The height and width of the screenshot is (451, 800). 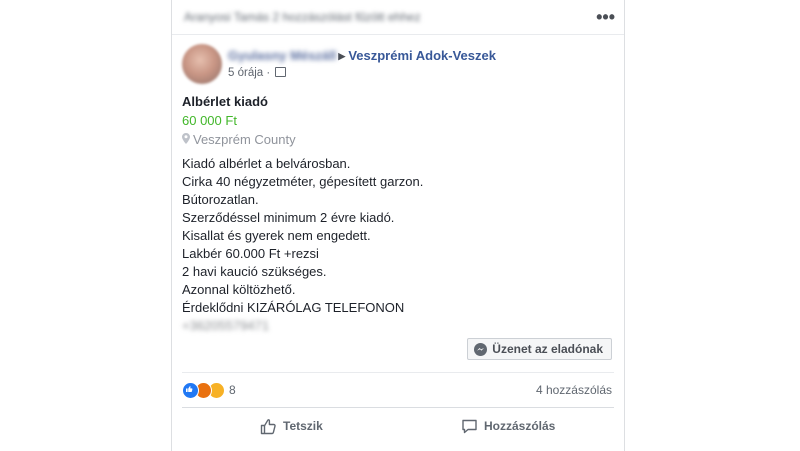 What do you see at coordinates (469, 426) in the screenshot?
I see `comment-bubble-icon` at bounding box center [469, 426].